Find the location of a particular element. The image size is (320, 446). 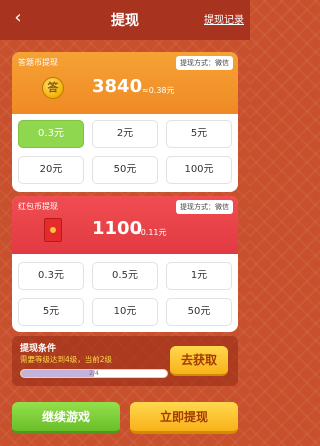

coin-option: 2元 is located at coordinates (125, 134).